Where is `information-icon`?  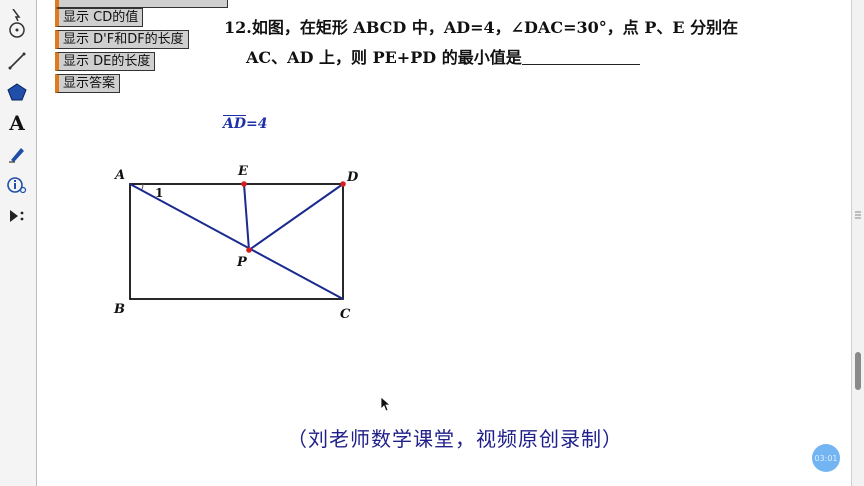
information-icon is located at coordinates (17, 185).